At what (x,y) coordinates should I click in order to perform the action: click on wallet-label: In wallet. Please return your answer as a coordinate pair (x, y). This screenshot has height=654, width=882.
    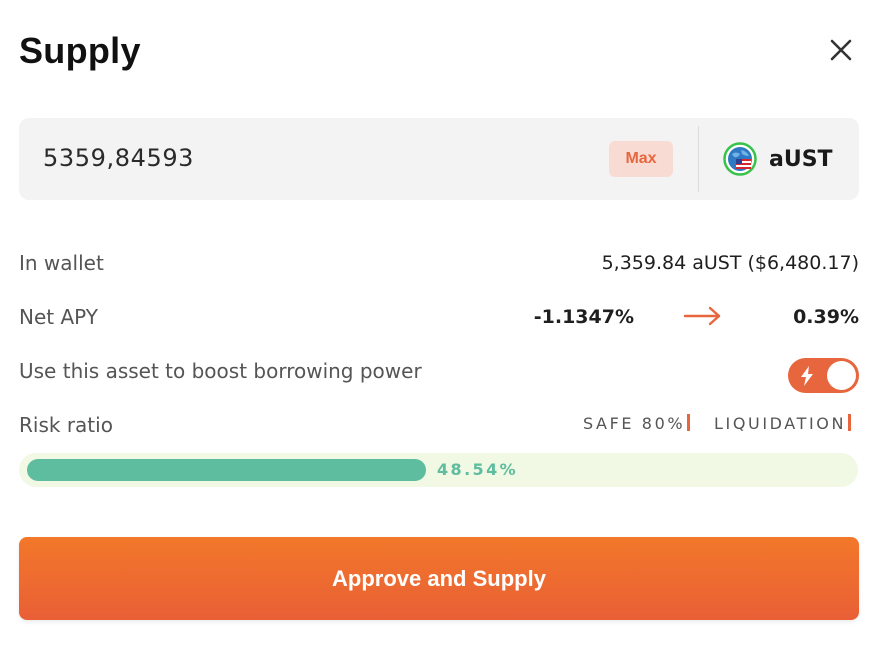
    Looking at the image, I should click on (61, 263).